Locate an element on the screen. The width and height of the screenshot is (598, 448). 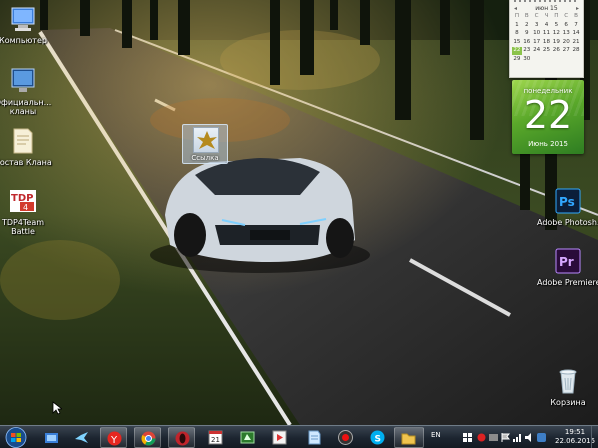
taskbar-record is located at coordinates (345, 437).